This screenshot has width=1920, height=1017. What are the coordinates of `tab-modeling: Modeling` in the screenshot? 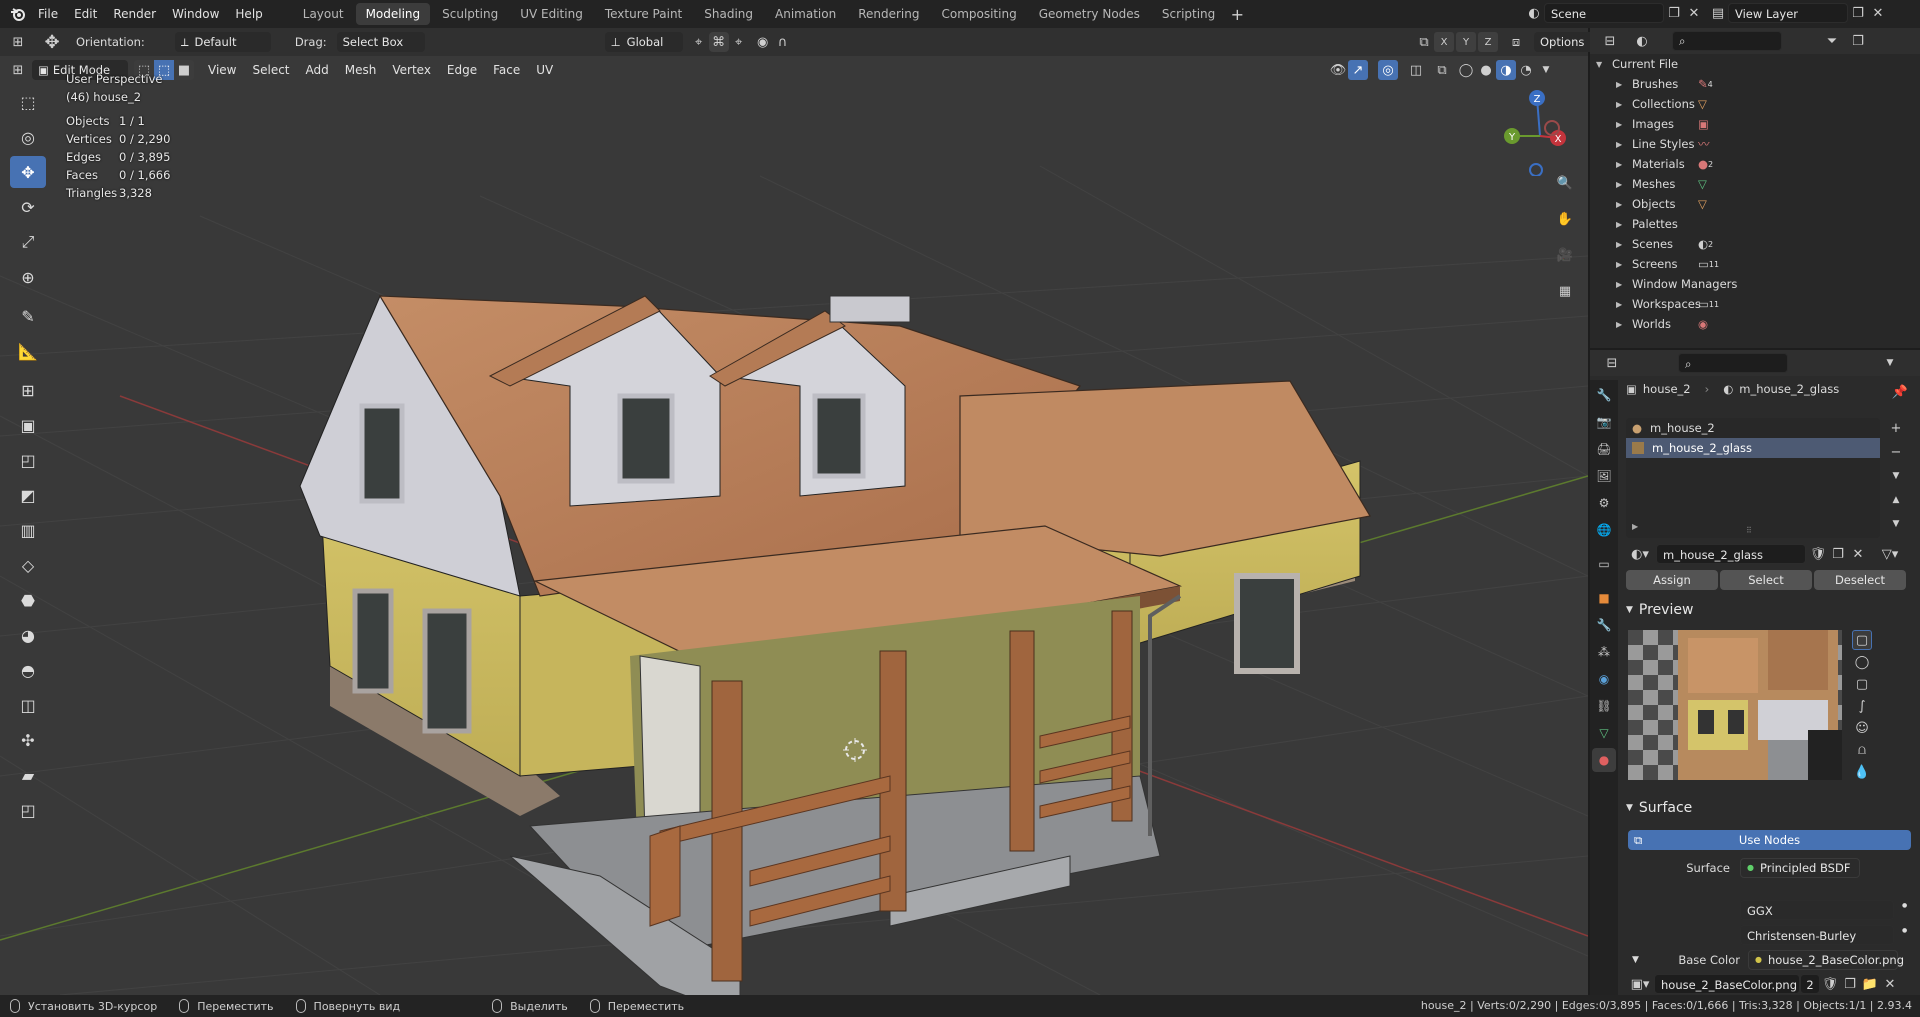 It's located at (393, 14).